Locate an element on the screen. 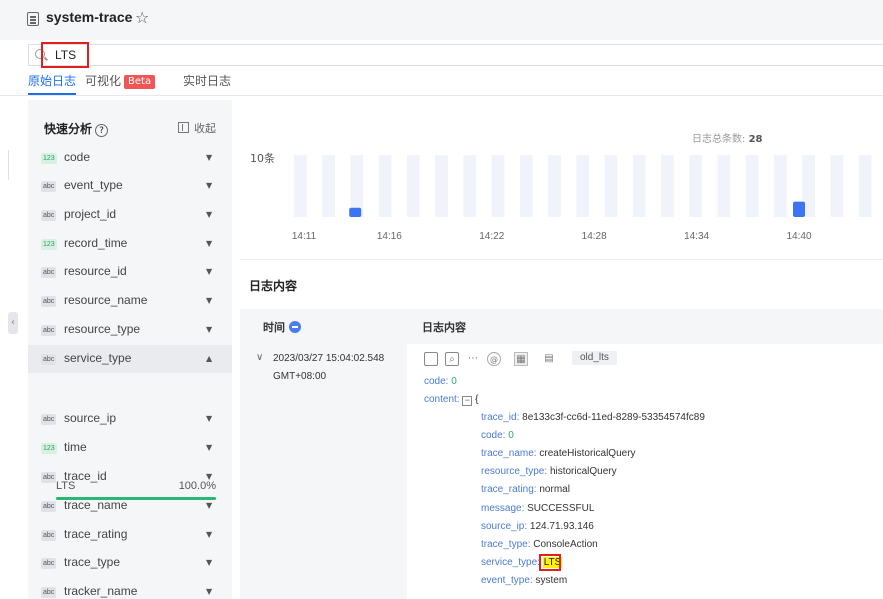 Image resolution: width=883 pixels, height=599 pixels. field-item-source-ip: abc source_ip ▼ is located at coordinates (130, 419).